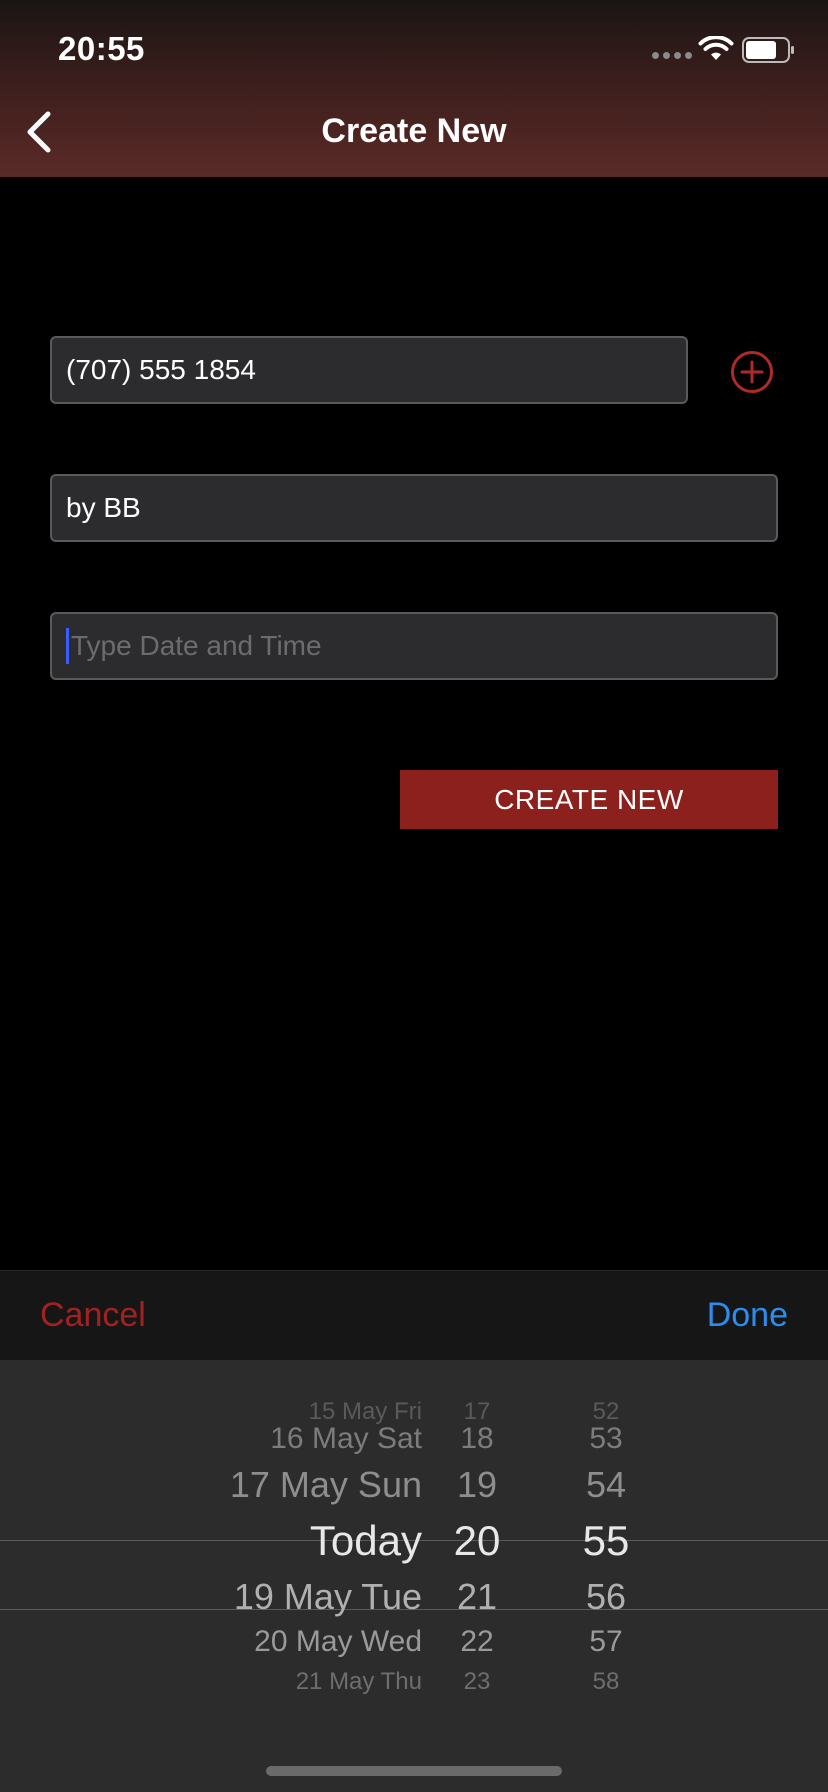 This screenshot has width=828, height=1792. Describe the element at coordinates (414, 508) in the screenshot. I see `by-field: by BB` at that location.